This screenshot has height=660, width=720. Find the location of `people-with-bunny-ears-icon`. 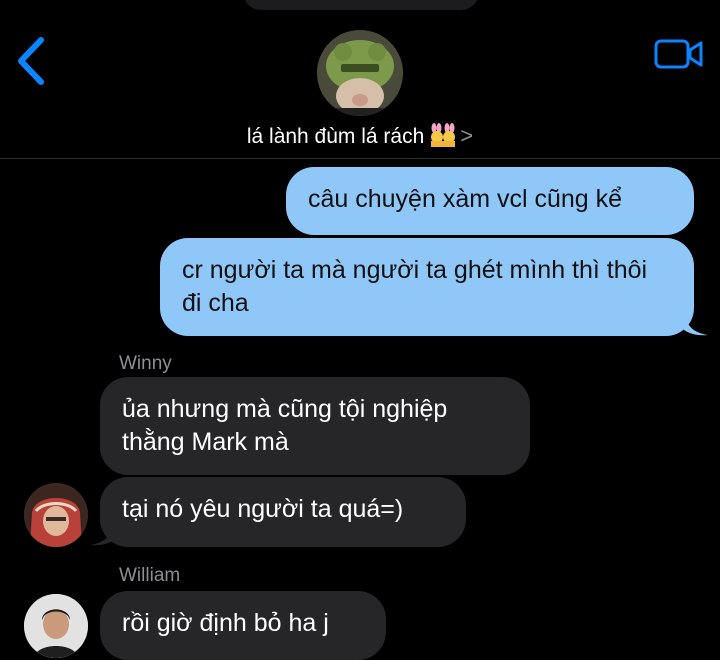

people-with-bunny-ears-icon is located at coordinates (443, 135).